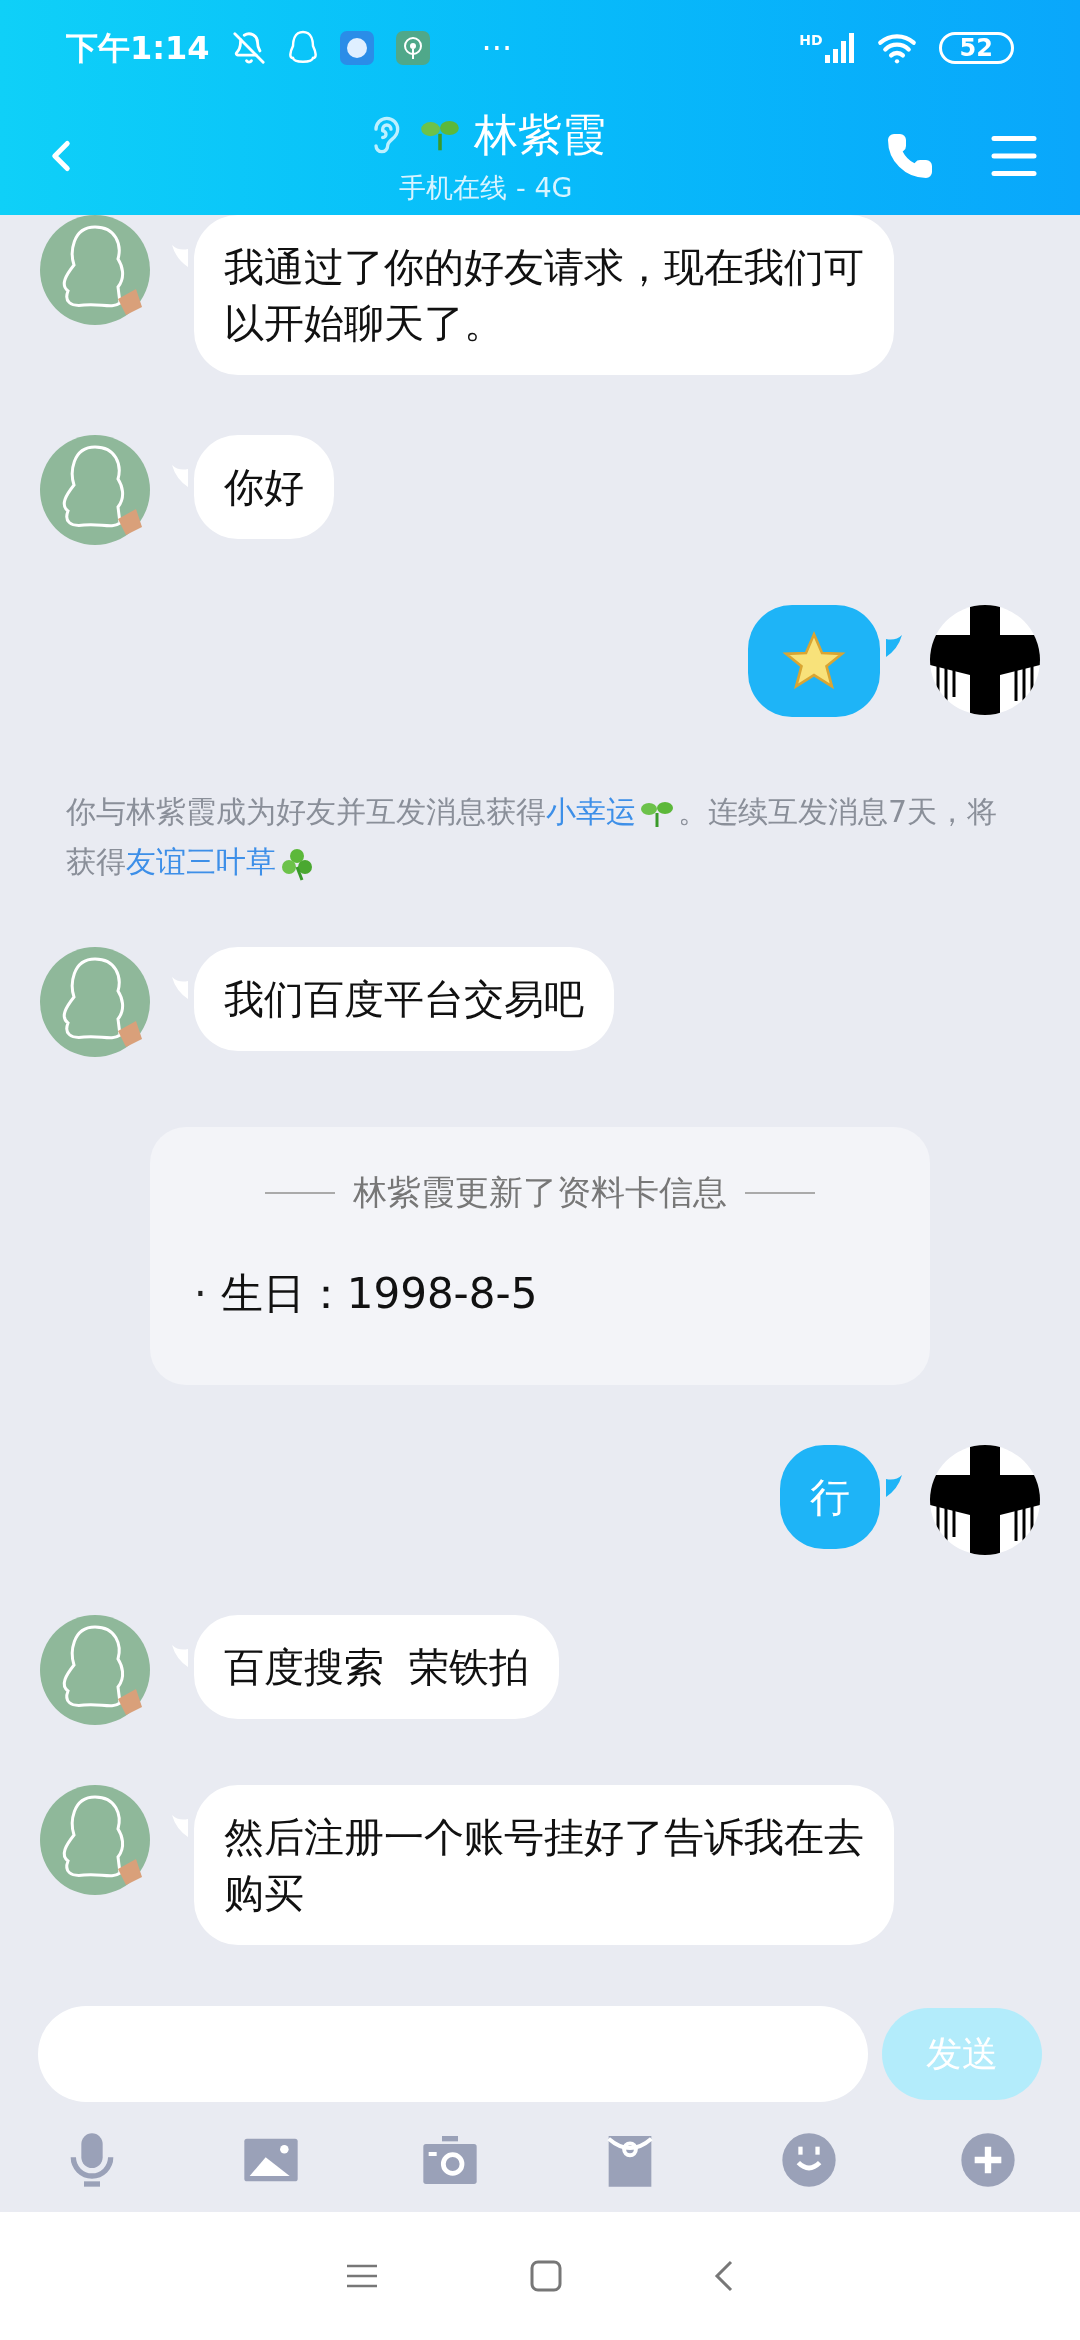 This screenshot has height=2340, width=1080. What do you see at coordinates (138, 48) in the screenshot?
I see `status-time: 下午1:14` at bounding box center [138, 48].